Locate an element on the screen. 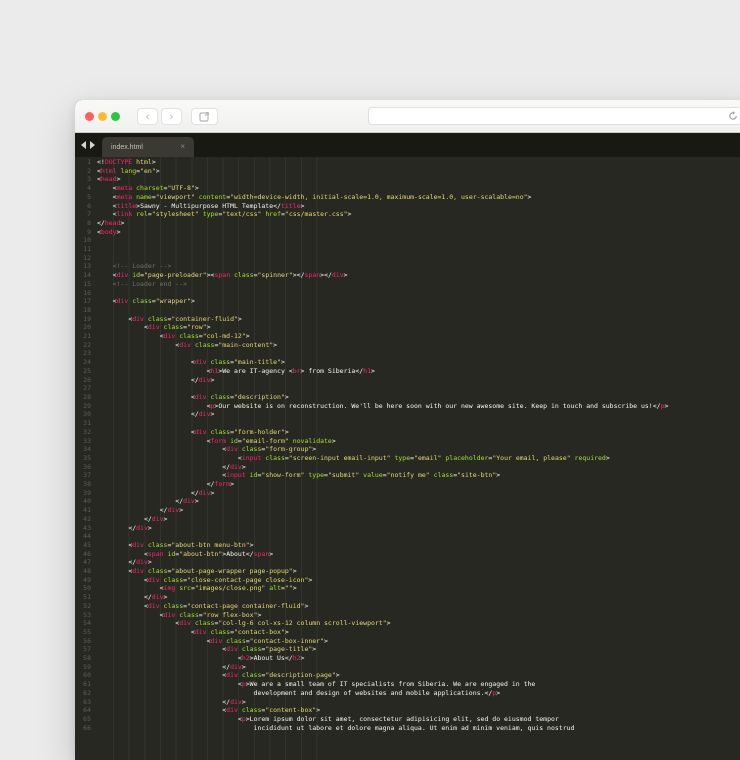  line-number: 18 is located at coordinates (87, 309).